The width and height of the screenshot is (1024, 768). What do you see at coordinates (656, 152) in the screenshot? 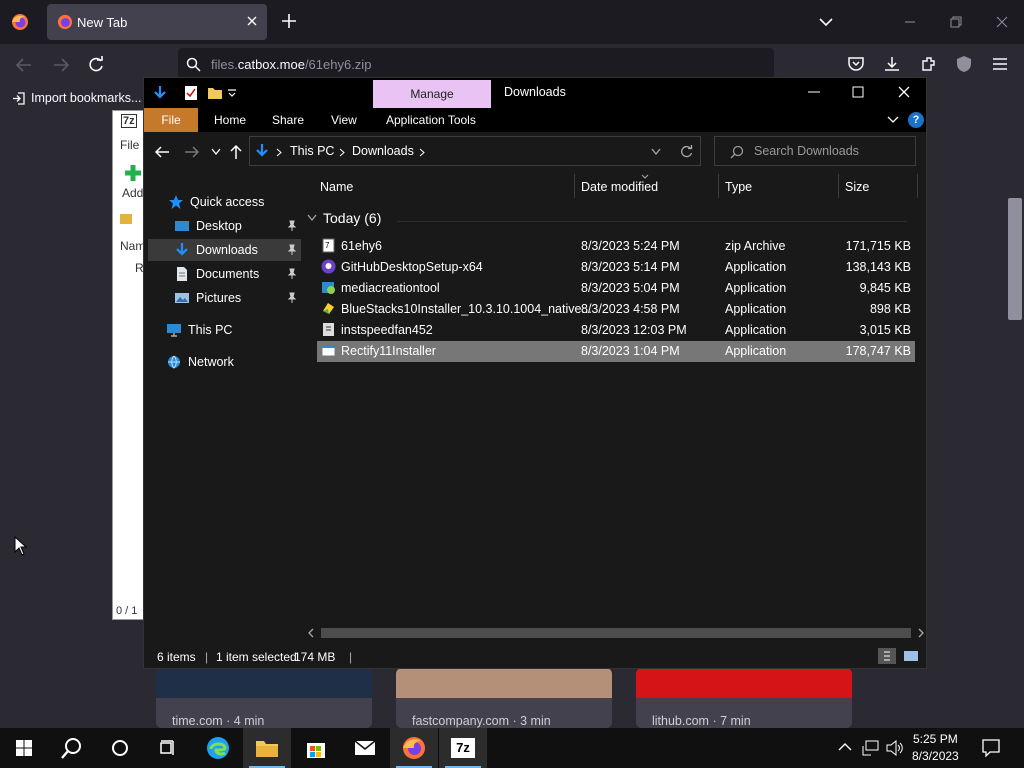
I see `address-history-icon` at bounding box center [656, 152].